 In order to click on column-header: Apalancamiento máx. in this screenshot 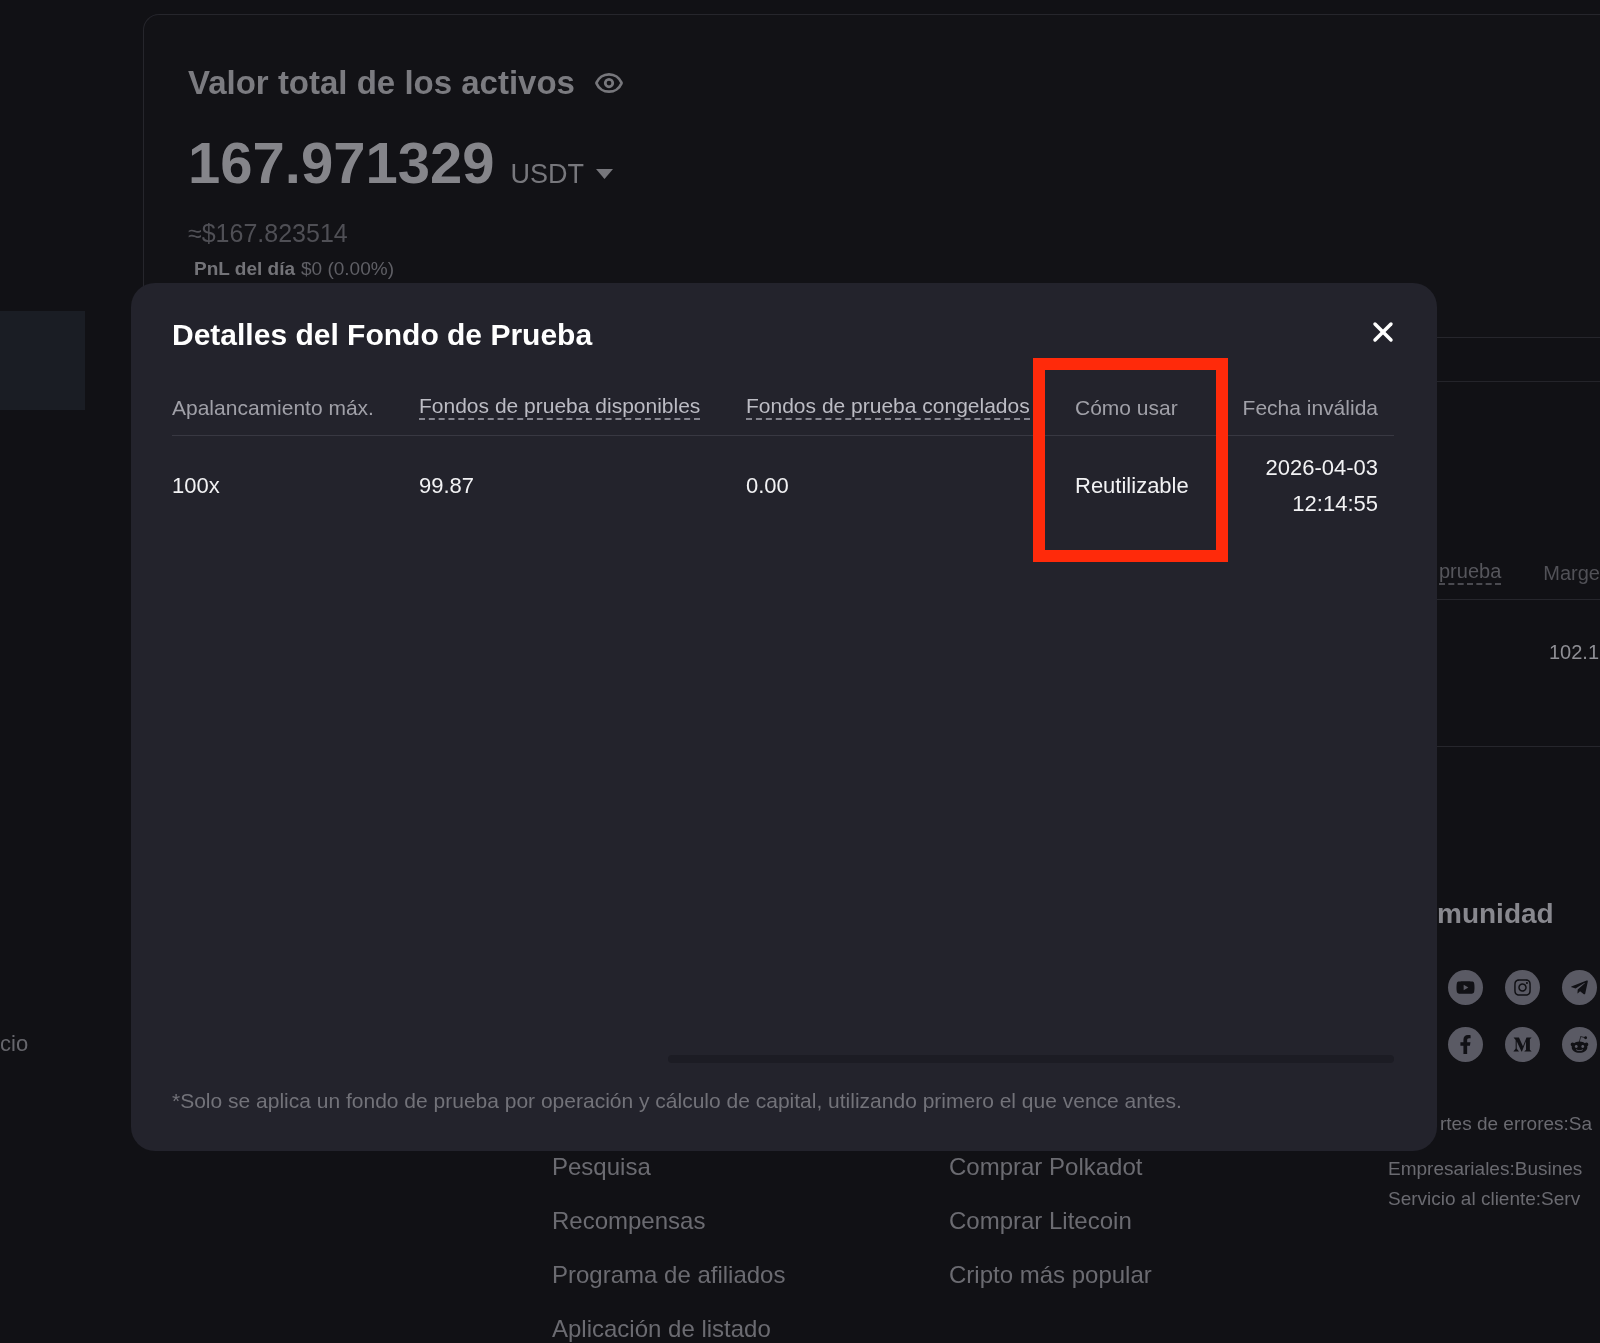, I will do `click(273, 408)`.